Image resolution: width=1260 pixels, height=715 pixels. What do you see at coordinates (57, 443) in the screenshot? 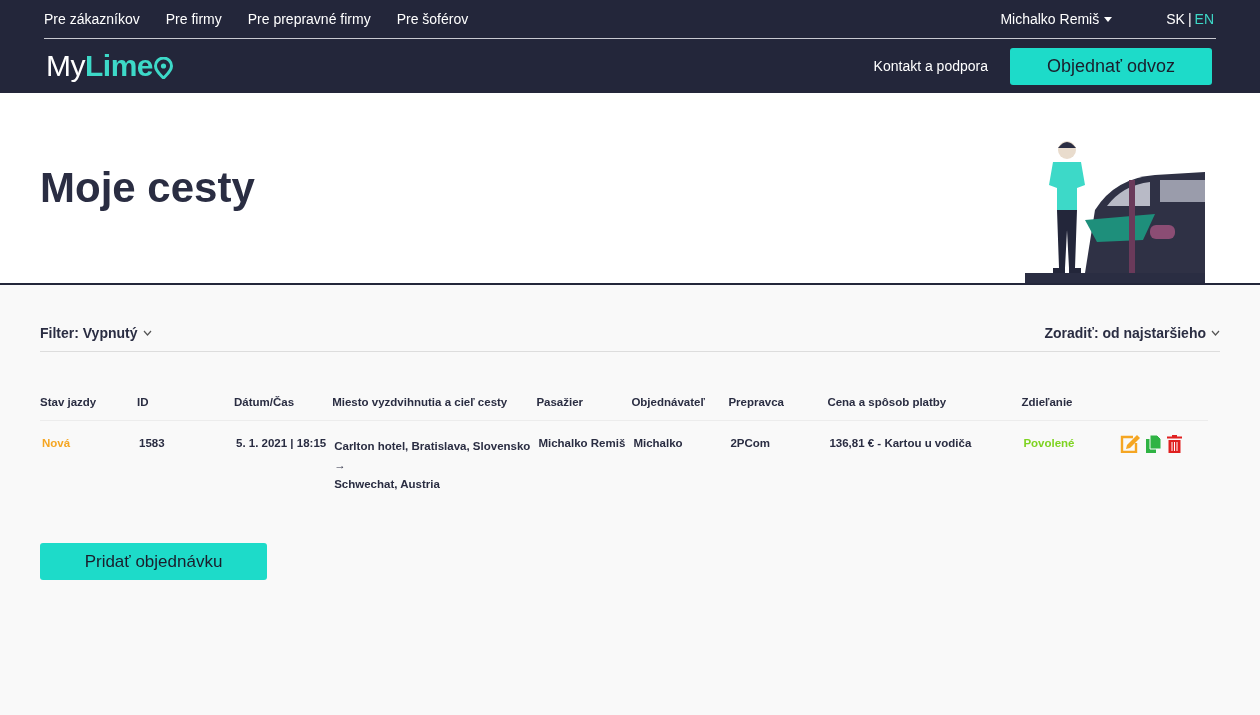
I see `status-text: Nová` at bounding box center [57, 443].